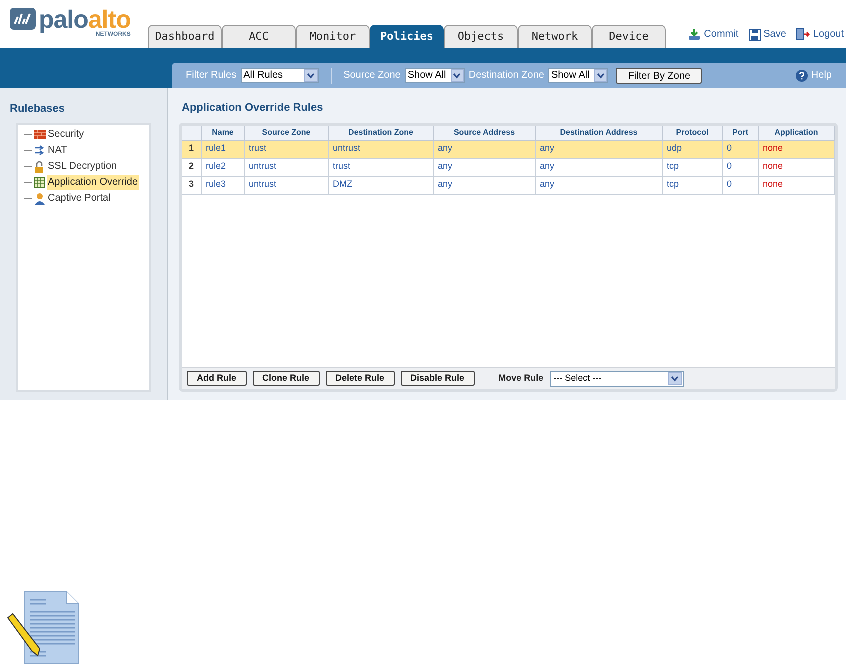  Describe the element at coordinates (741, 133) in the screenshot. I see `column-header: Port` at that location.